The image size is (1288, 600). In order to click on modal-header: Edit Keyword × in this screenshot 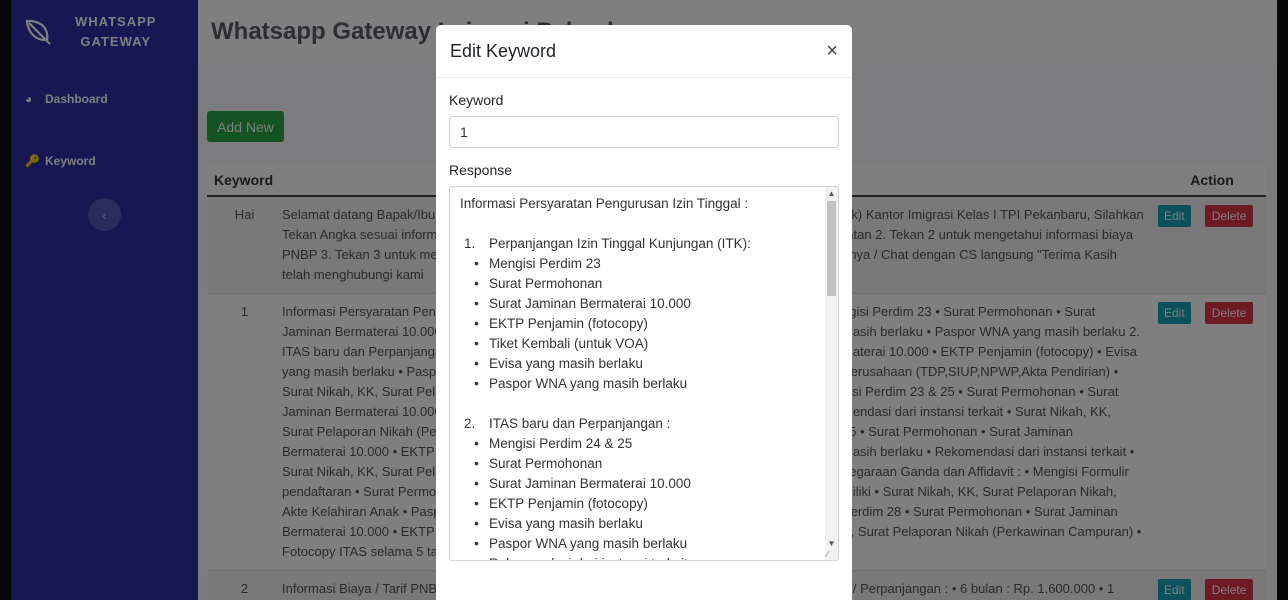, I will do `click(644, 51)`.